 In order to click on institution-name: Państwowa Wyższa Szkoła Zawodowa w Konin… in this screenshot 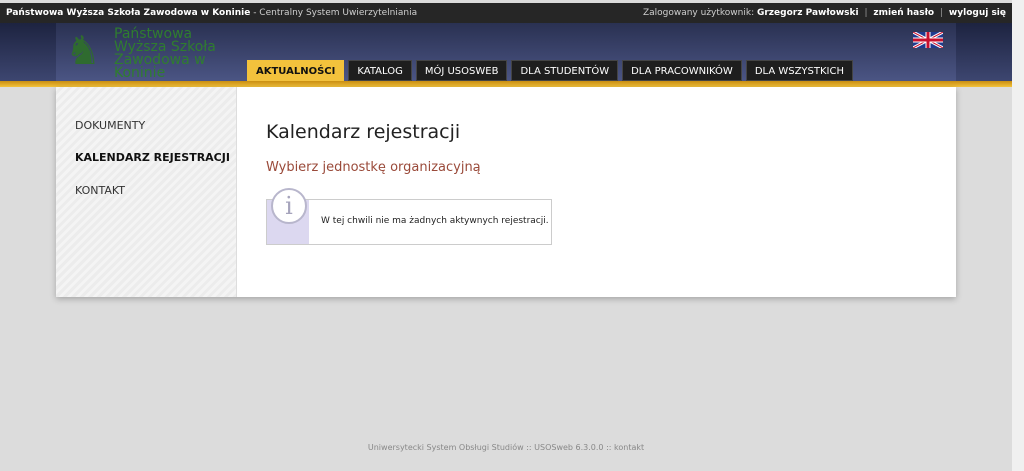, I will do `click(128, 13)`.